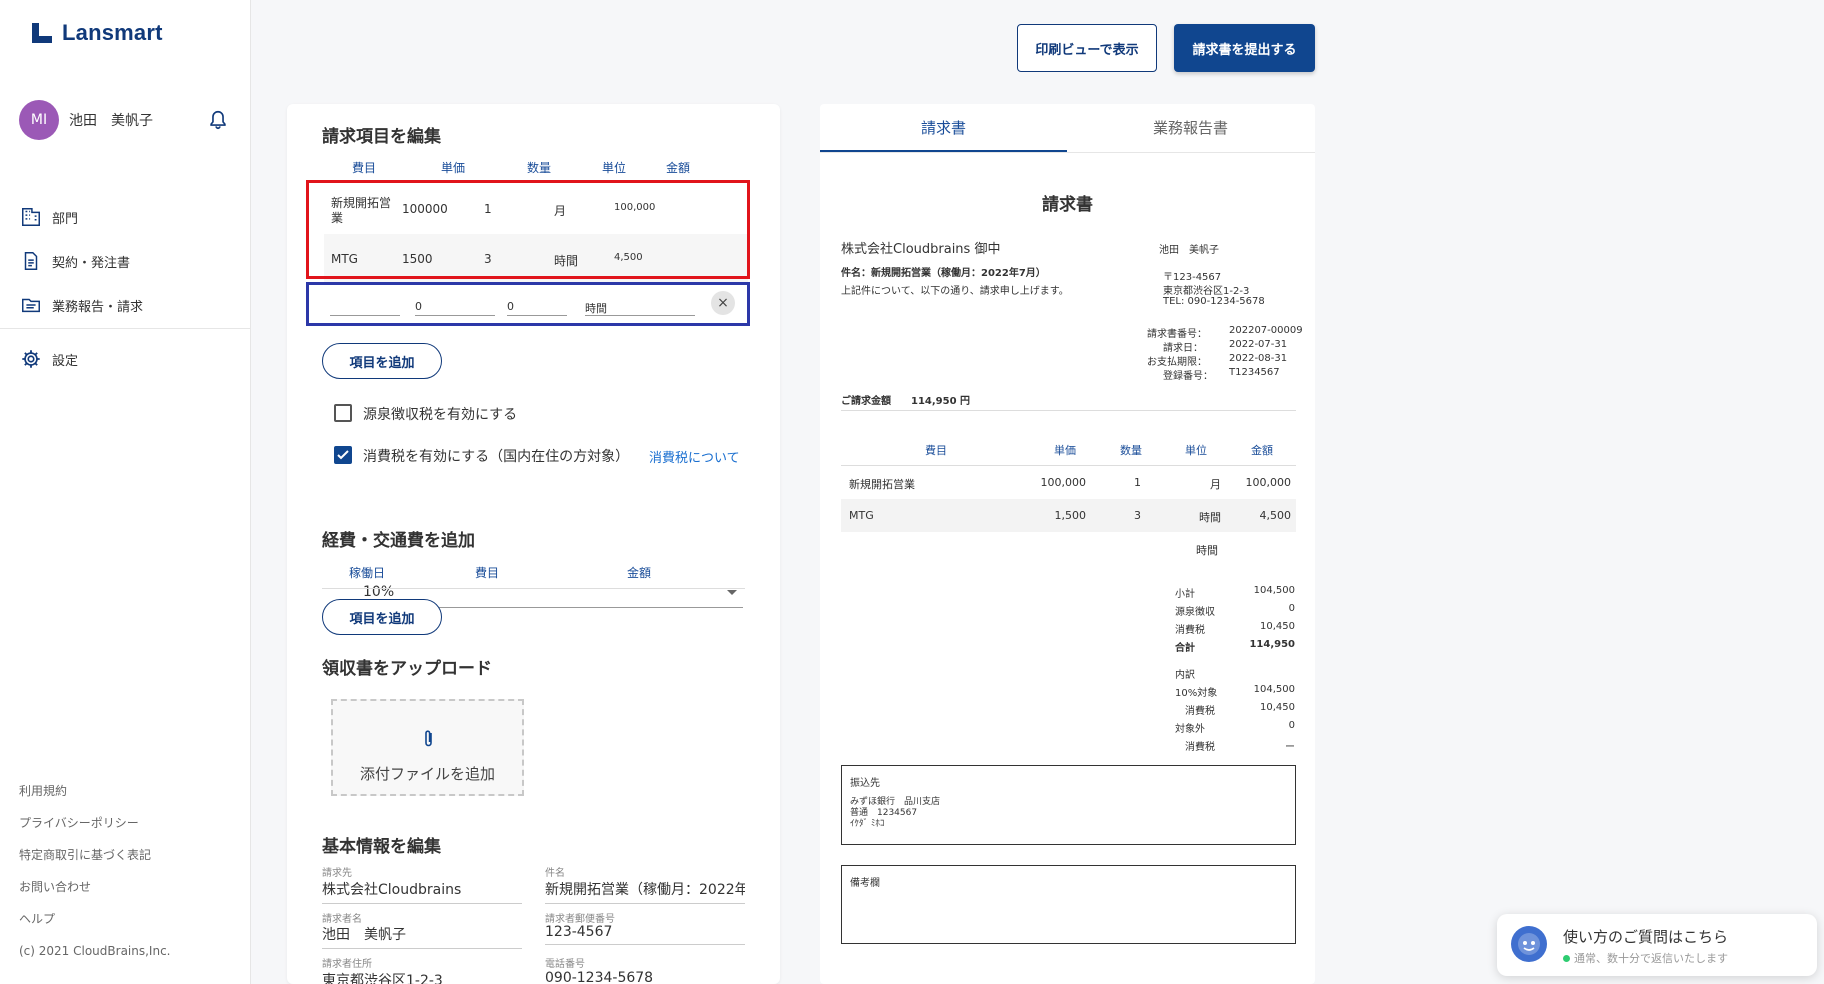 Image resolution: width=1824 pixels, height=984 pixels. Describe the element at coordinates (382, 361) in the screenshot. I see `add-item-button: 項目を追加` at that location.